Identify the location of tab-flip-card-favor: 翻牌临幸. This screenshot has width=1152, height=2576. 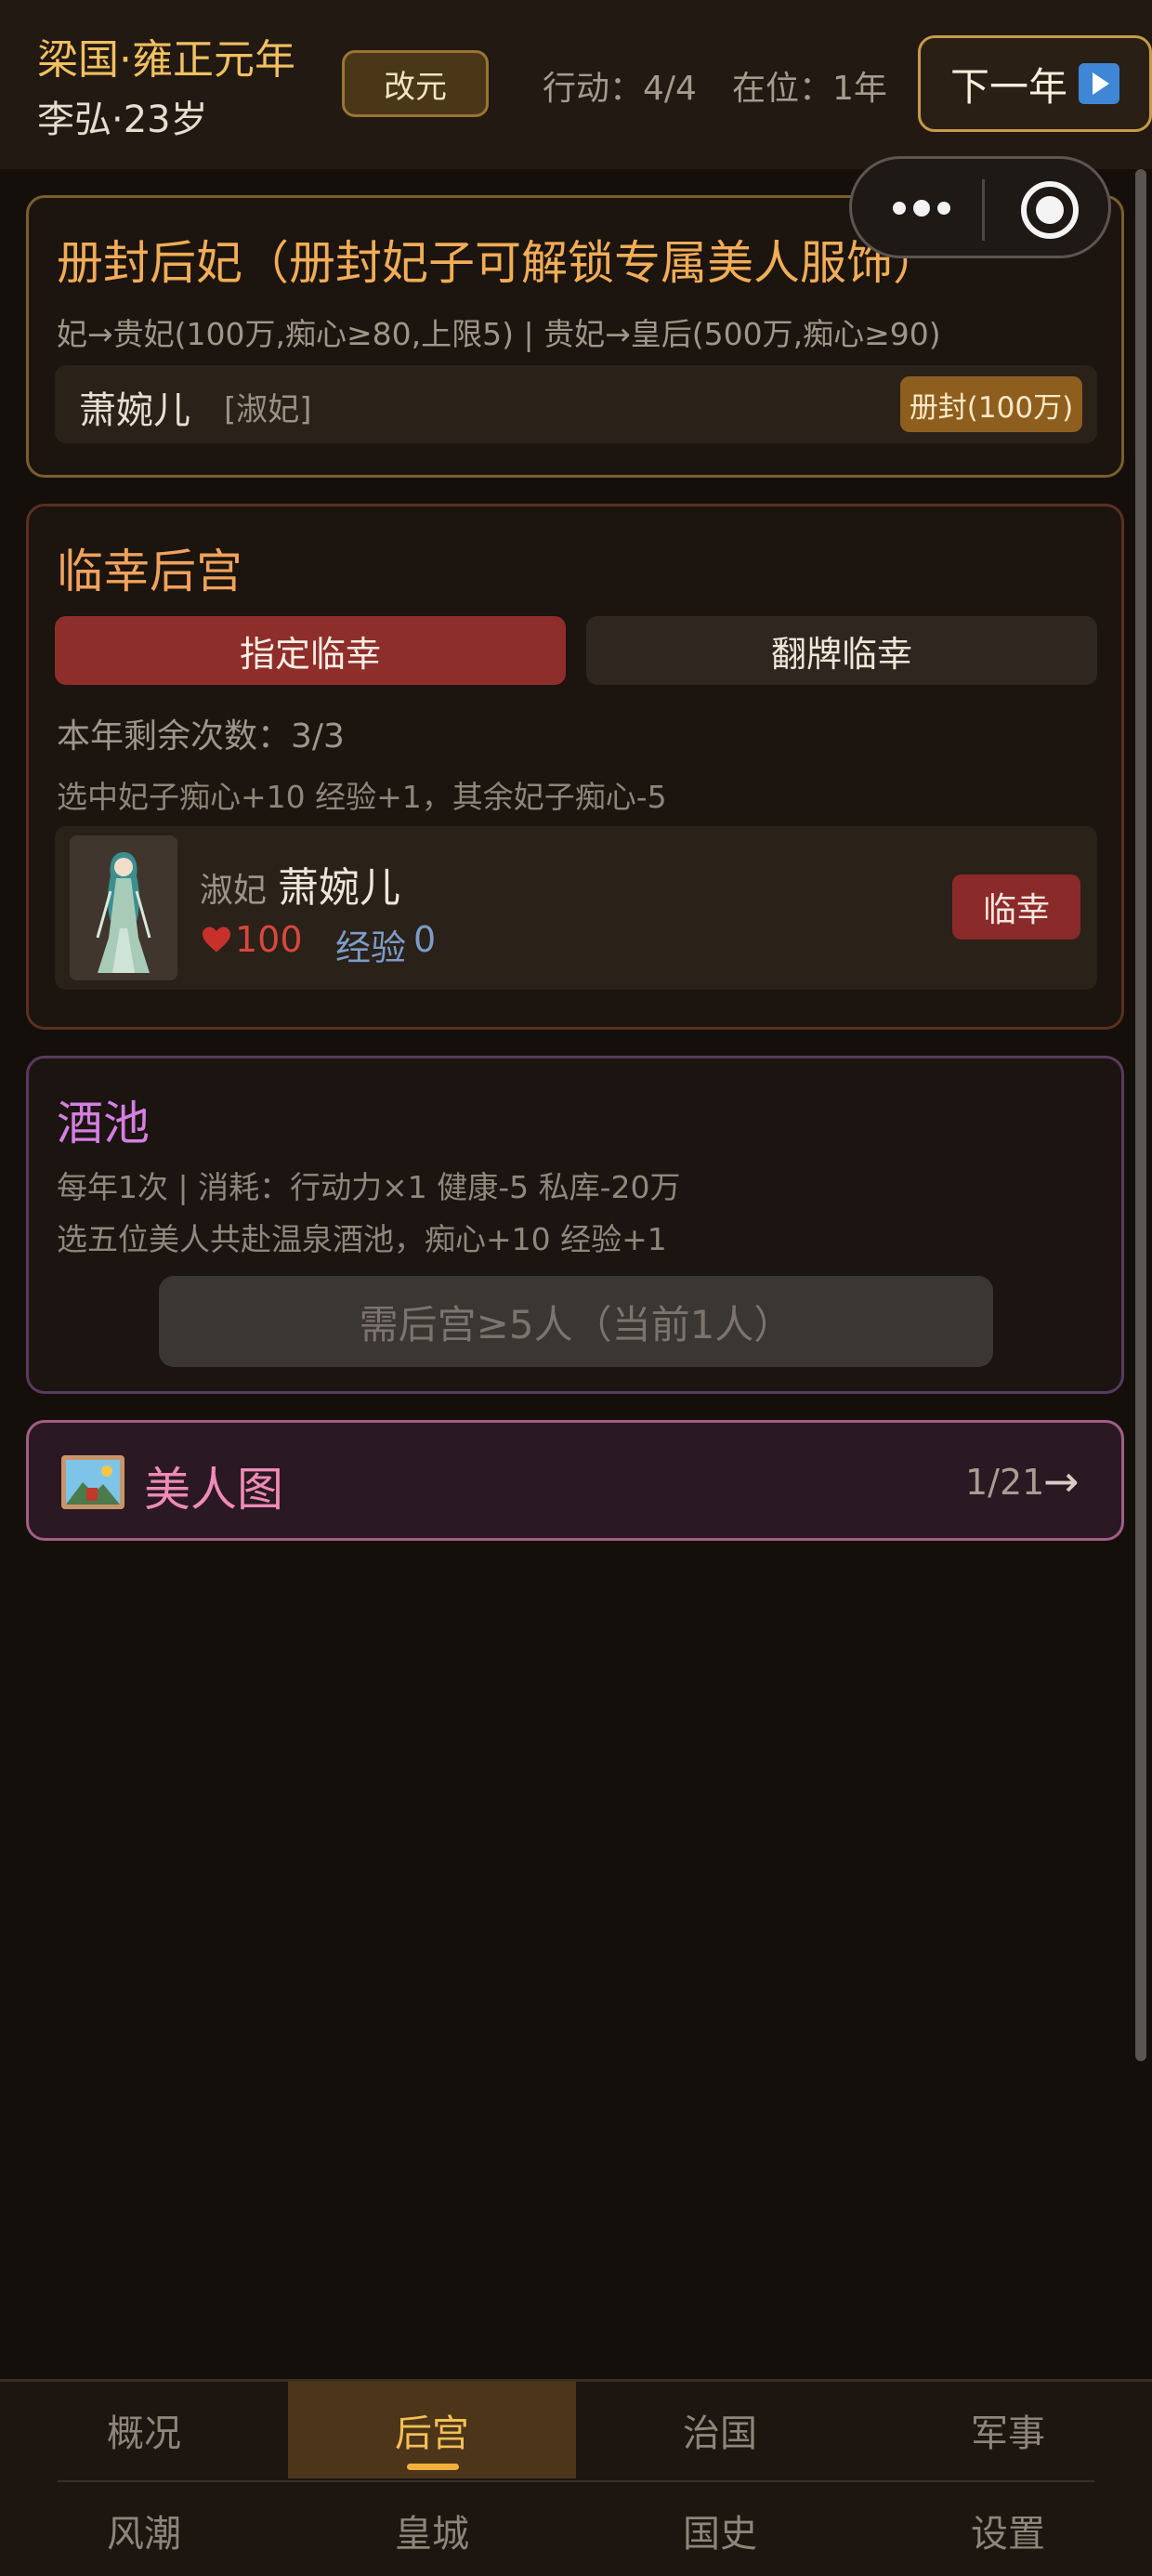
(841, 650).